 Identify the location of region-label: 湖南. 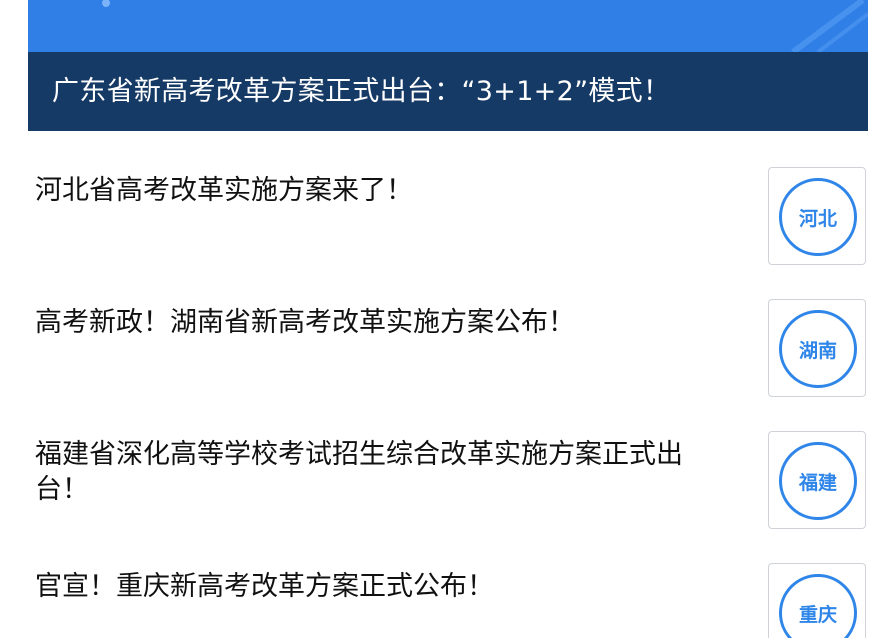
(817, 350).